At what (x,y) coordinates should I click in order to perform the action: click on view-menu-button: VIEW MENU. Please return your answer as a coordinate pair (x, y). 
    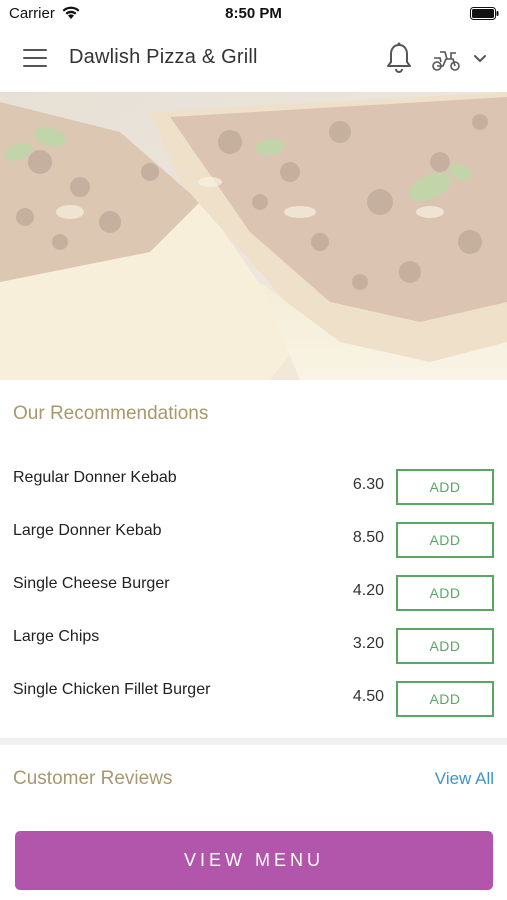
    Looking at the image, I should click on (254, 860).